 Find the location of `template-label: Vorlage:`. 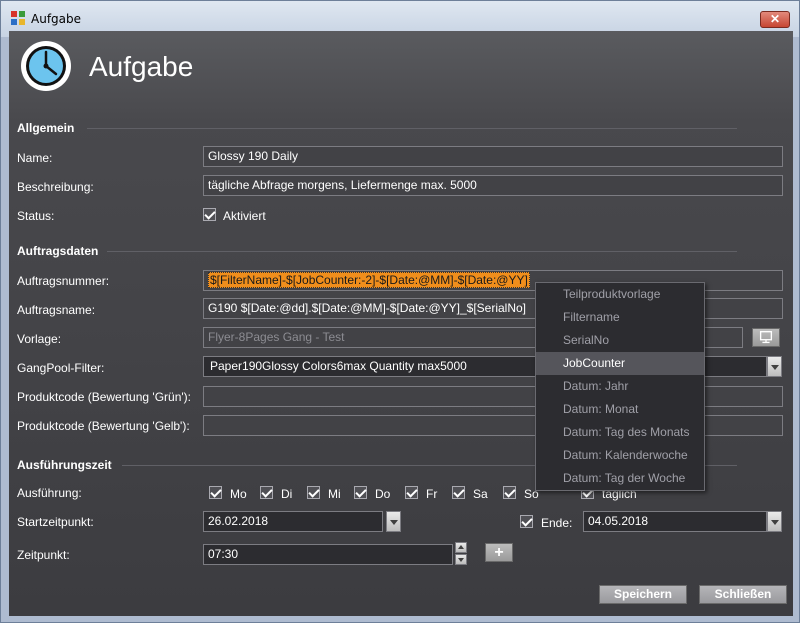

template-label: Vorlage: is located at coordinates (39, 339).